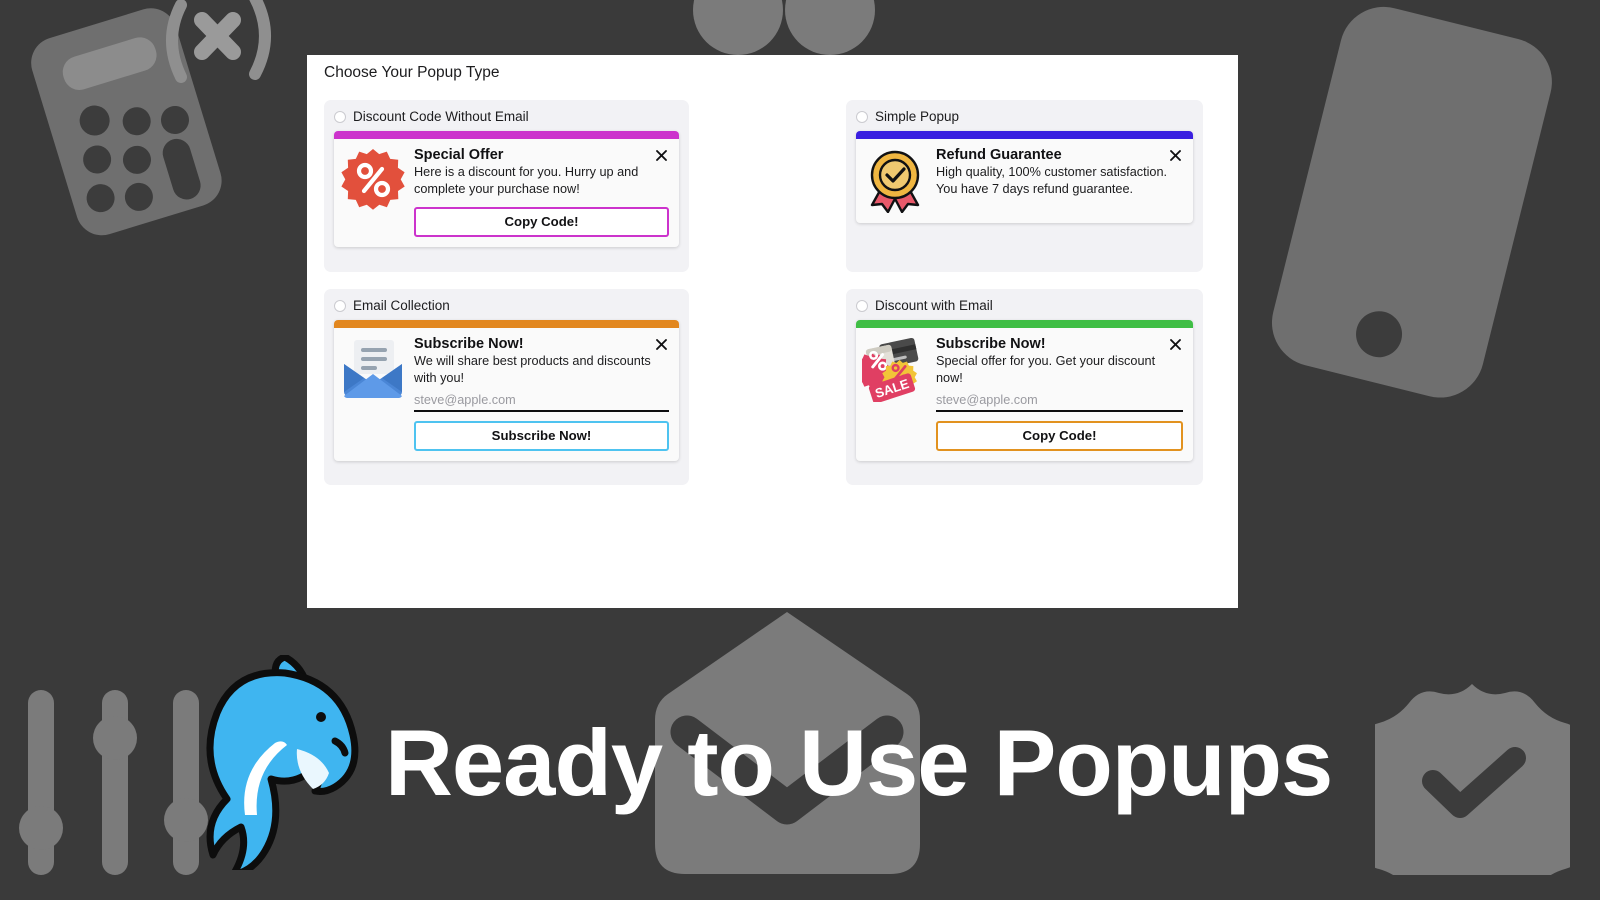 Image resolution: width=1600 pixels, height=900 pixels. What do you see at coordinates (1024, 305) in the screenshot?
I see `option-header: Discount with Email` at bounding box center [1024, 305].